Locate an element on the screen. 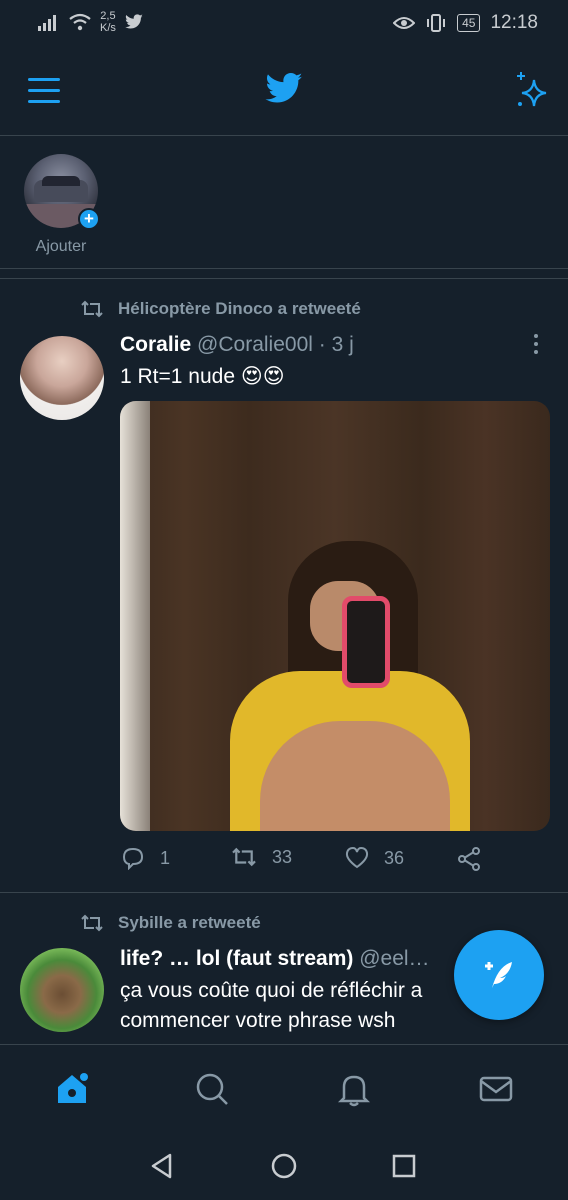  system-navigation-bar is located at coordinates (284, 1166).